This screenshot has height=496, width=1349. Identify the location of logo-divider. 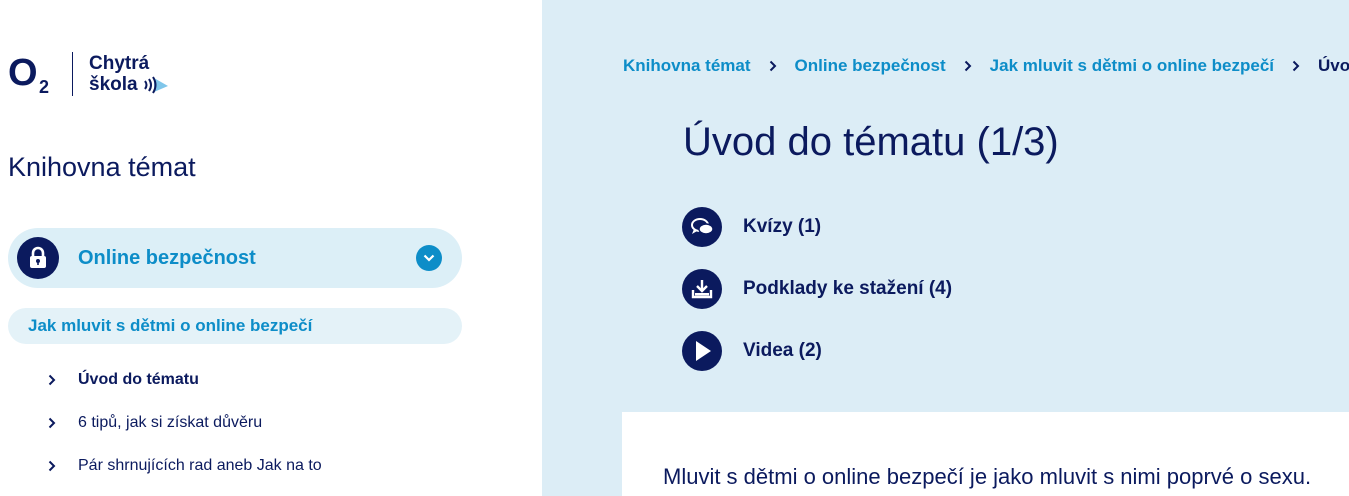
(72, 74).